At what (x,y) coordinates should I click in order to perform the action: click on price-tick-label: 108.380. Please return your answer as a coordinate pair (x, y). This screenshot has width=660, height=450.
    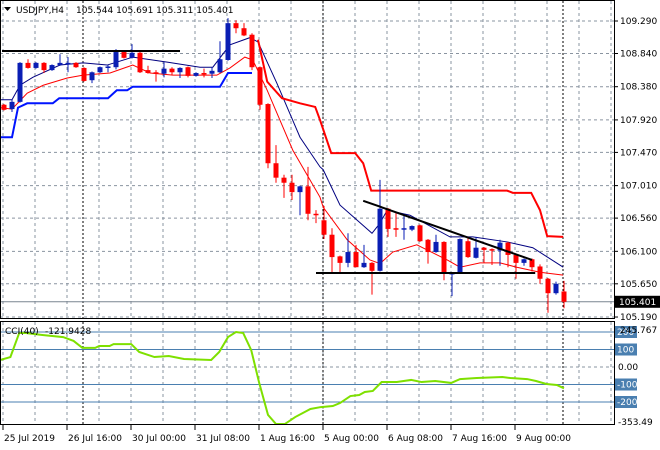
    Looking at the image, I should click on (638, 88).